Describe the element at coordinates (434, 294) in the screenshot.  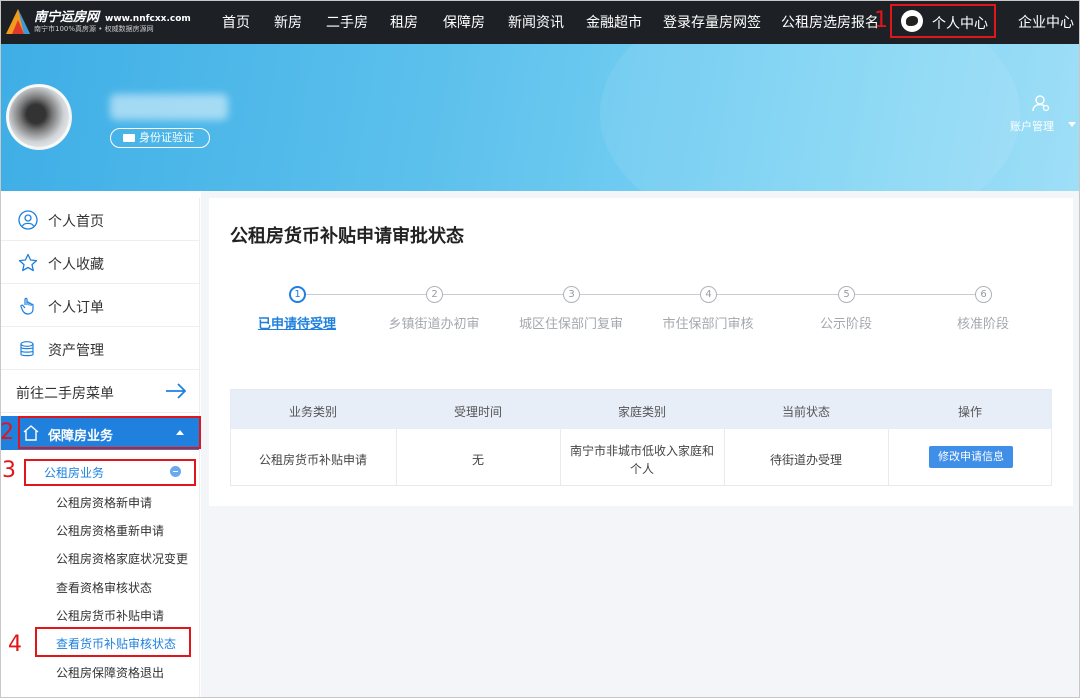
I see `step-number-2: 2` at that location.